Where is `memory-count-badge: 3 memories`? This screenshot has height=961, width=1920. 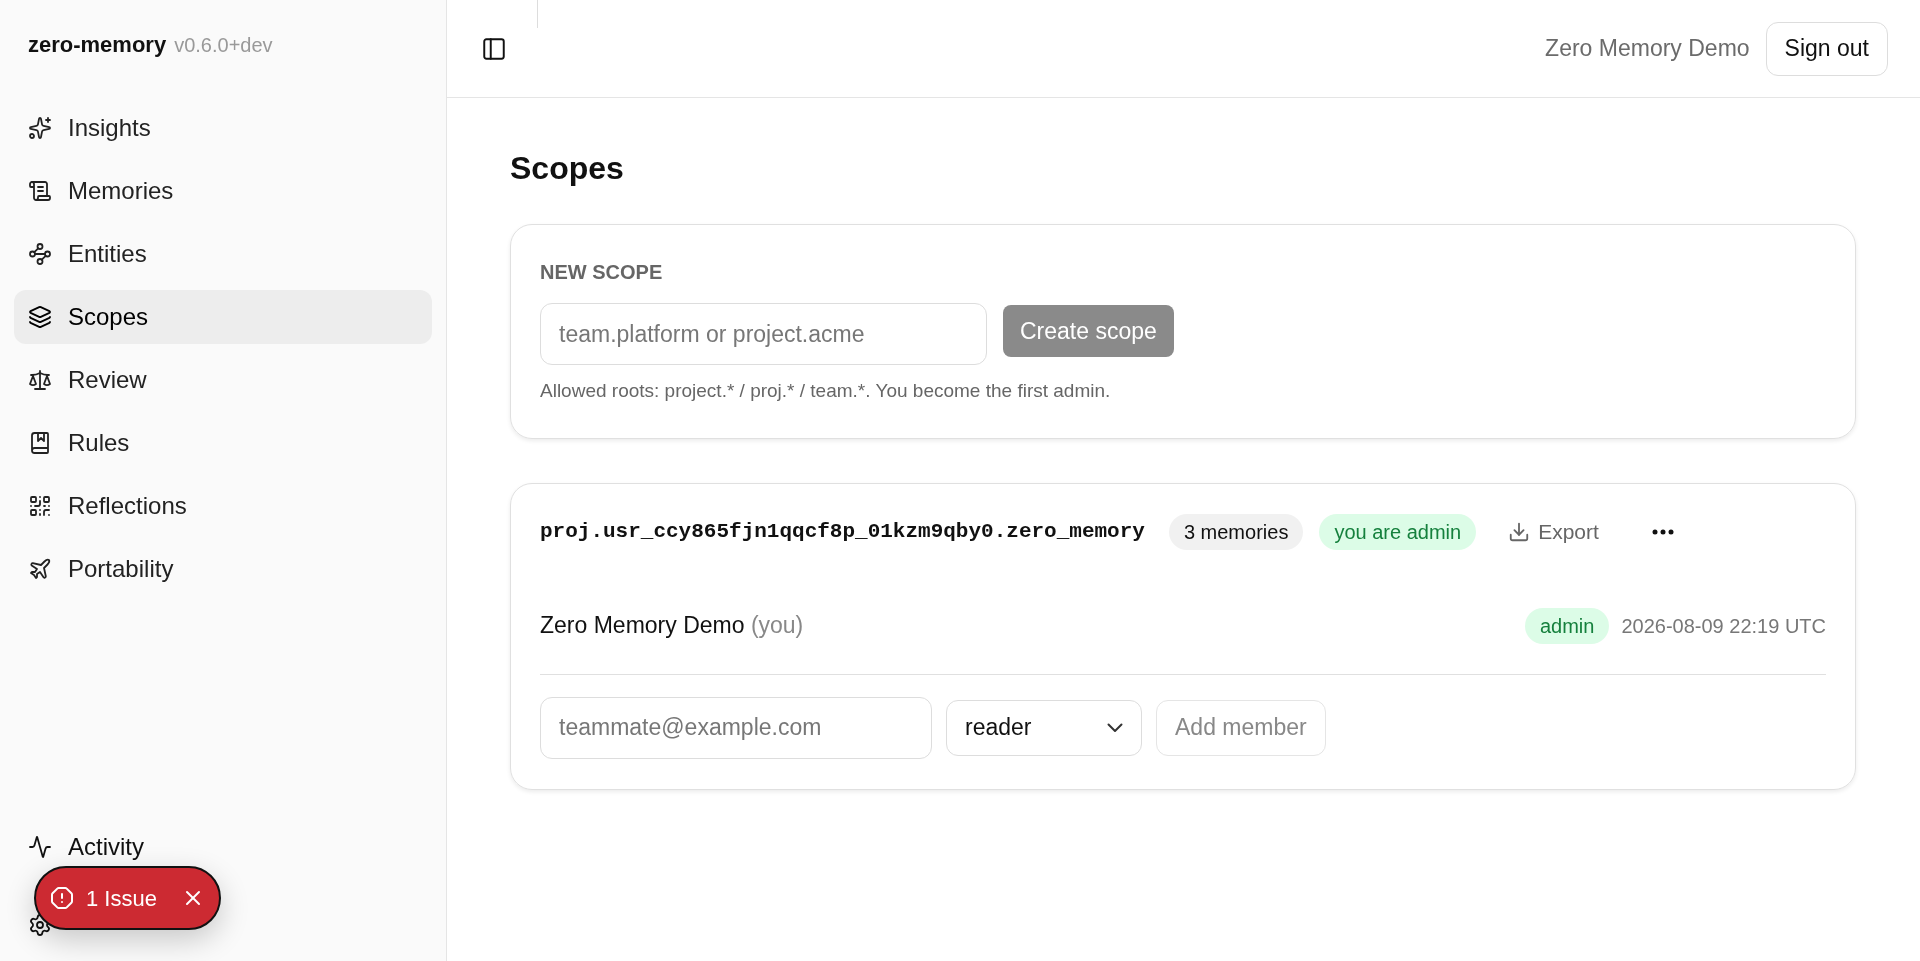
memory-count-badge: 3 memories is located at coordinates (1236, 531).